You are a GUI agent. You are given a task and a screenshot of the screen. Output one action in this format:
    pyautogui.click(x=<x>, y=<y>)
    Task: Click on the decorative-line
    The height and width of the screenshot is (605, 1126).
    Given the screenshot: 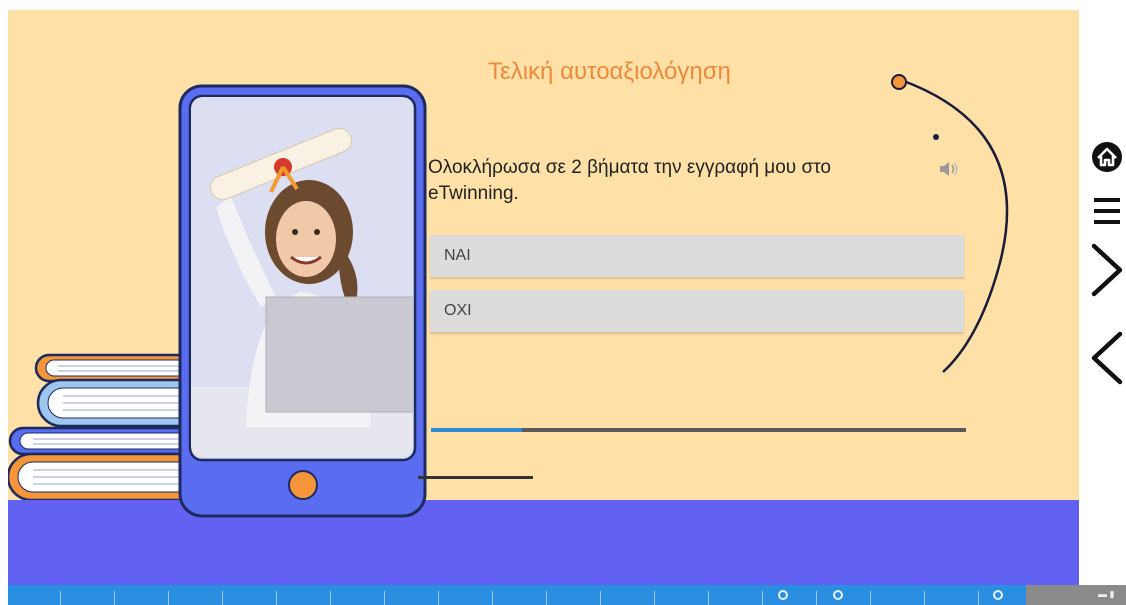 What is the action you would take?
    pyautogui.click(x=475, y=477)
    